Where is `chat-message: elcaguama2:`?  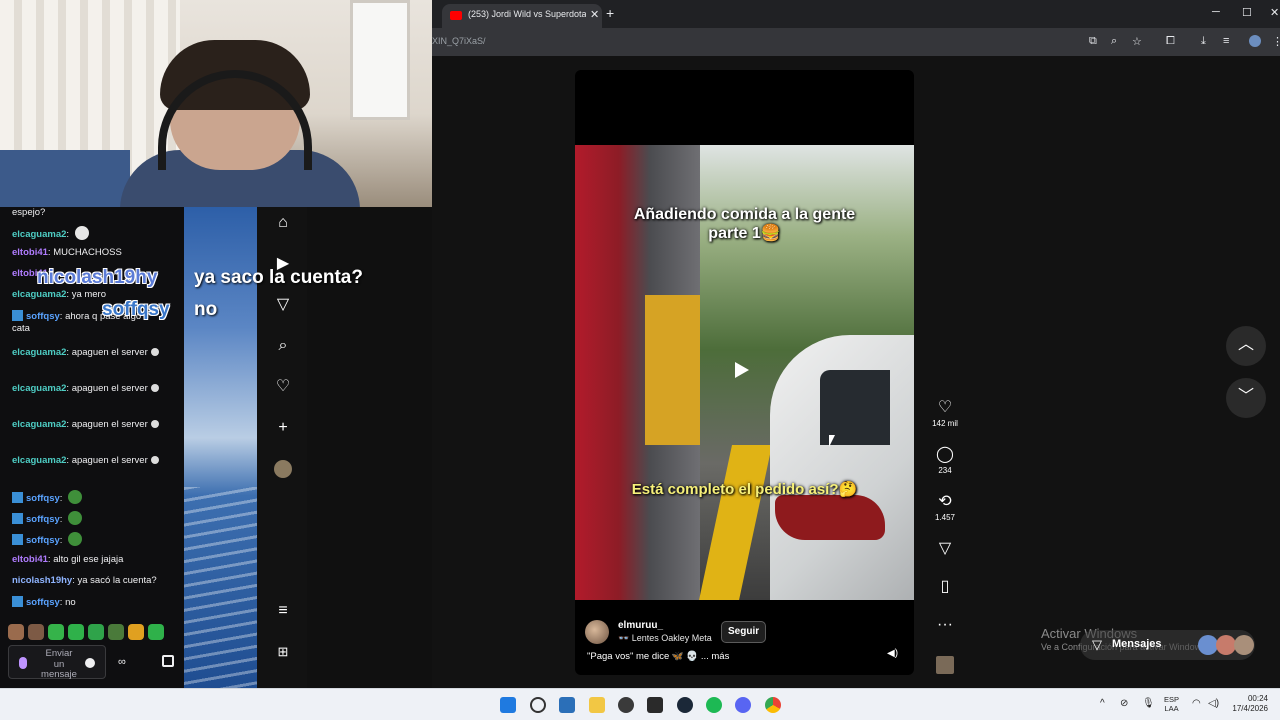 chat-message: elcaguama2: is located at coordinates (96, 233).